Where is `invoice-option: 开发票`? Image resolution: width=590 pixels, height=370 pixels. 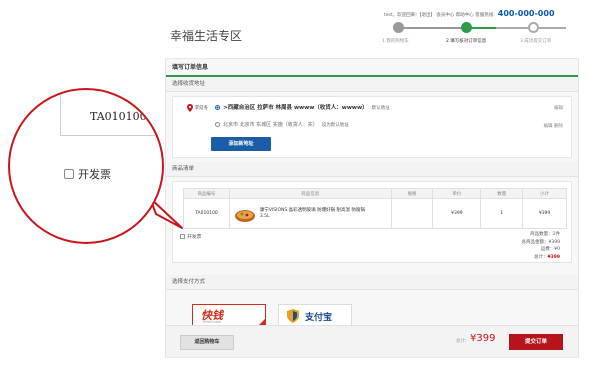 invoice-option: 开发票 is located at coordinates (190, 236).